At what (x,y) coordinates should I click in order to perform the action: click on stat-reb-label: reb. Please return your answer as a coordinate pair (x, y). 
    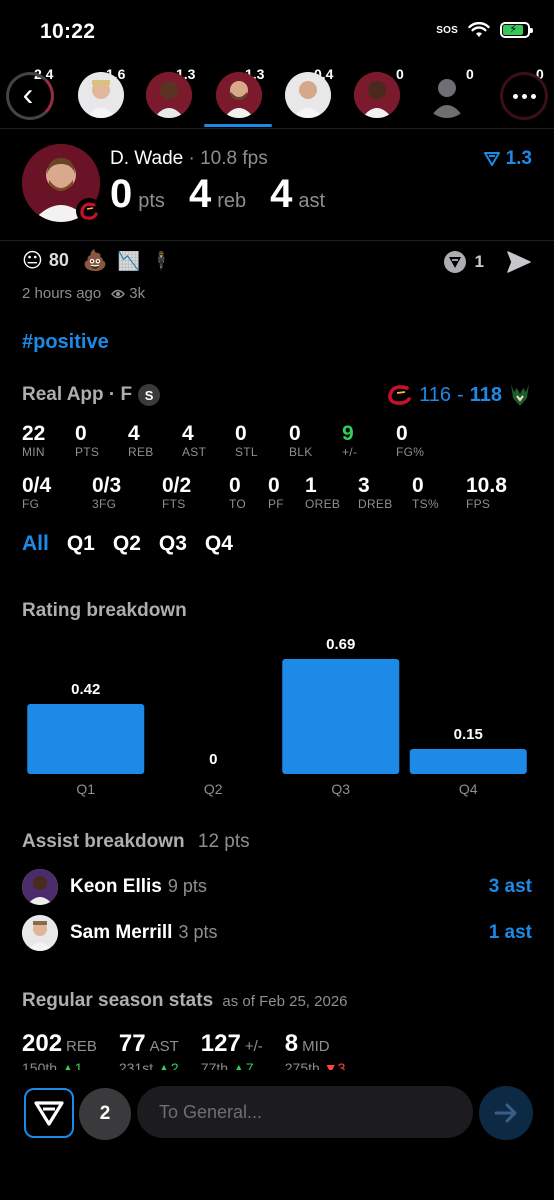
    Looking at the image, I should click on (232, 201).